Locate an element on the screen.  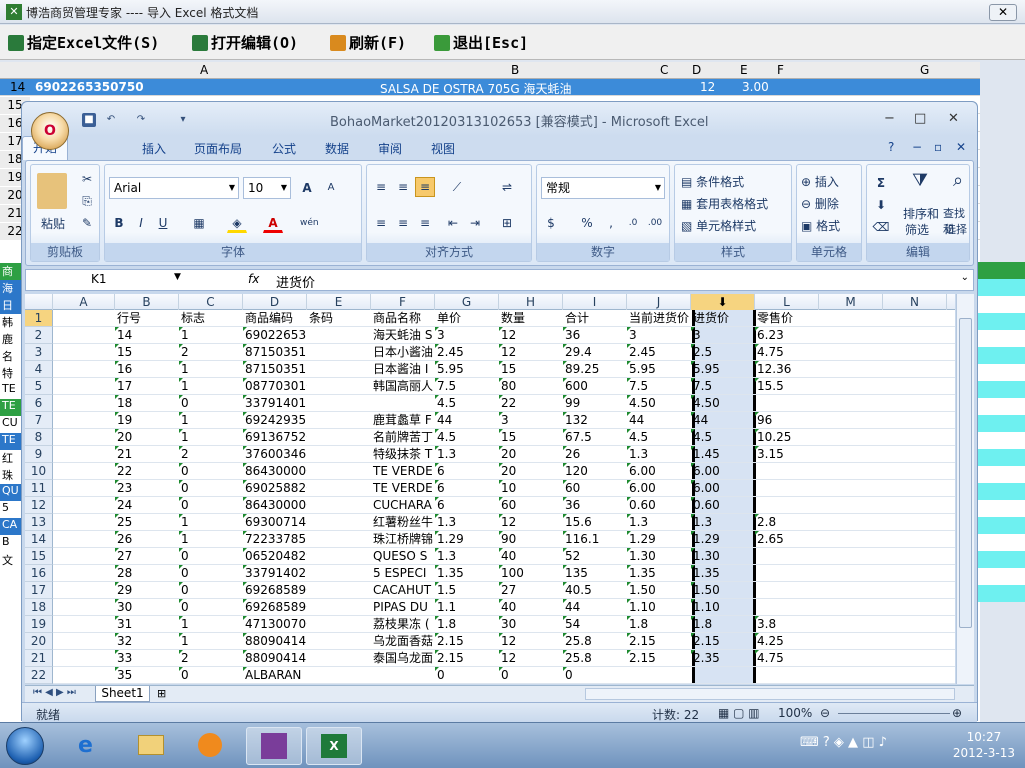
cell-c22: 0 is located at coordinates (211, 675).